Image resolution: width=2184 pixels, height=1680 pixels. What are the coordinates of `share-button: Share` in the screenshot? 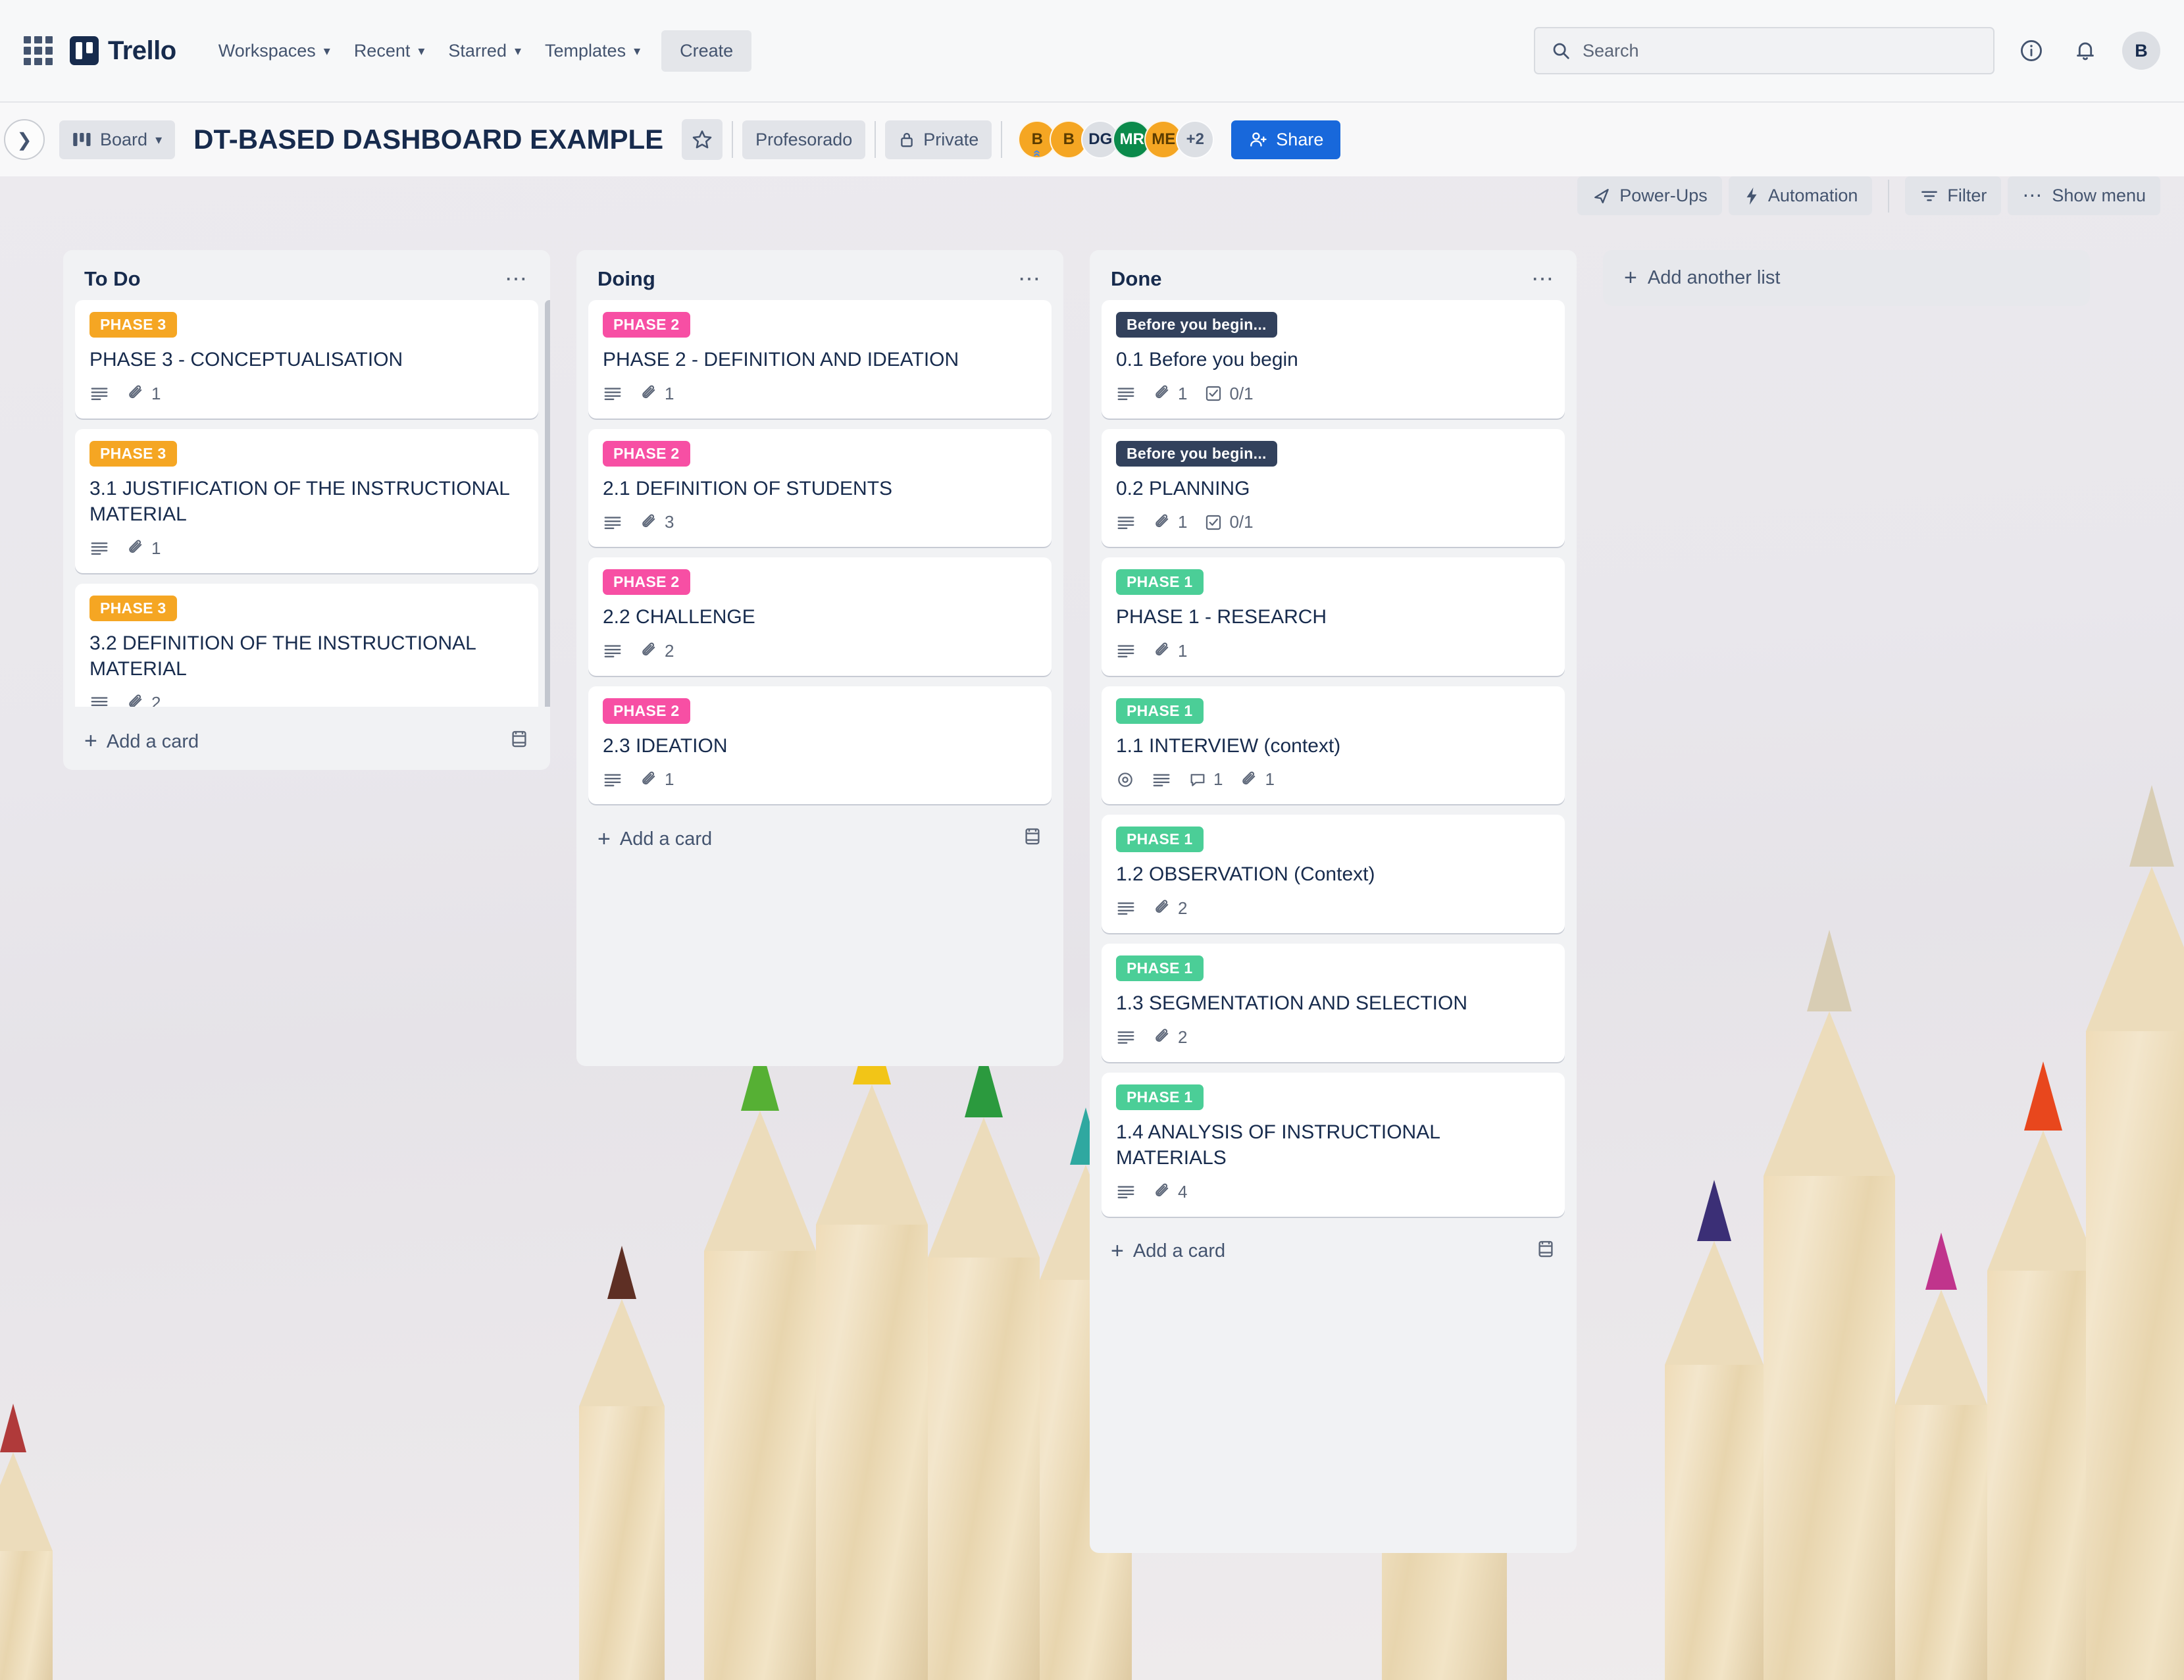 It's located at (1286, 139).